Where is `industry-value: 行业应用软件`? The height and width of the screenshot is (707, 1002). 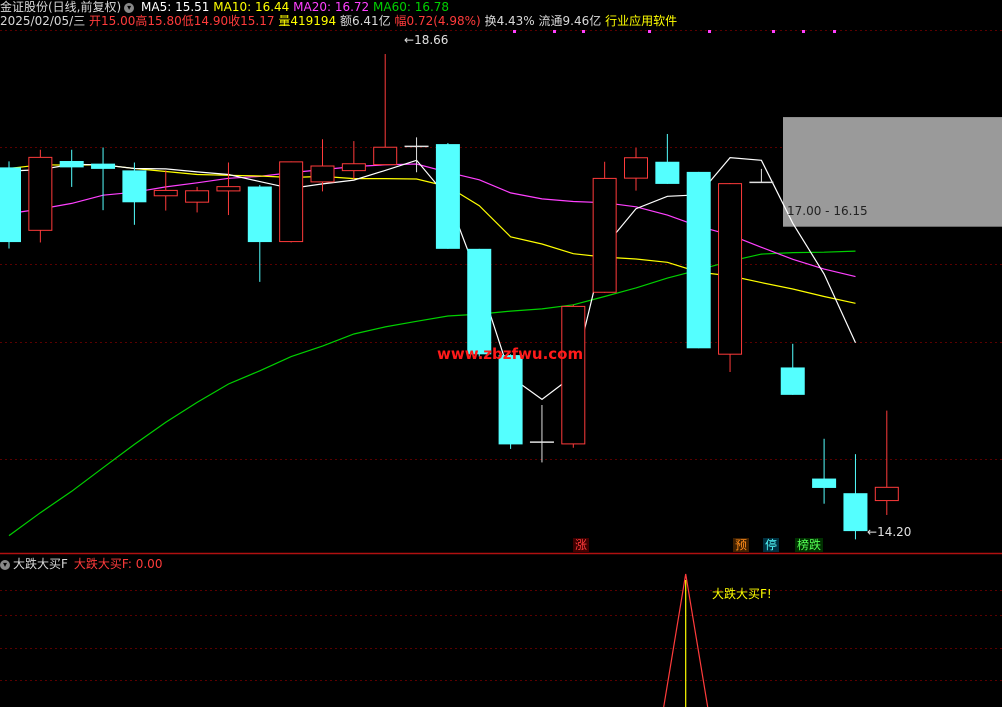 industry-value: 行业应用软件 is located at coordinates (641, 21).